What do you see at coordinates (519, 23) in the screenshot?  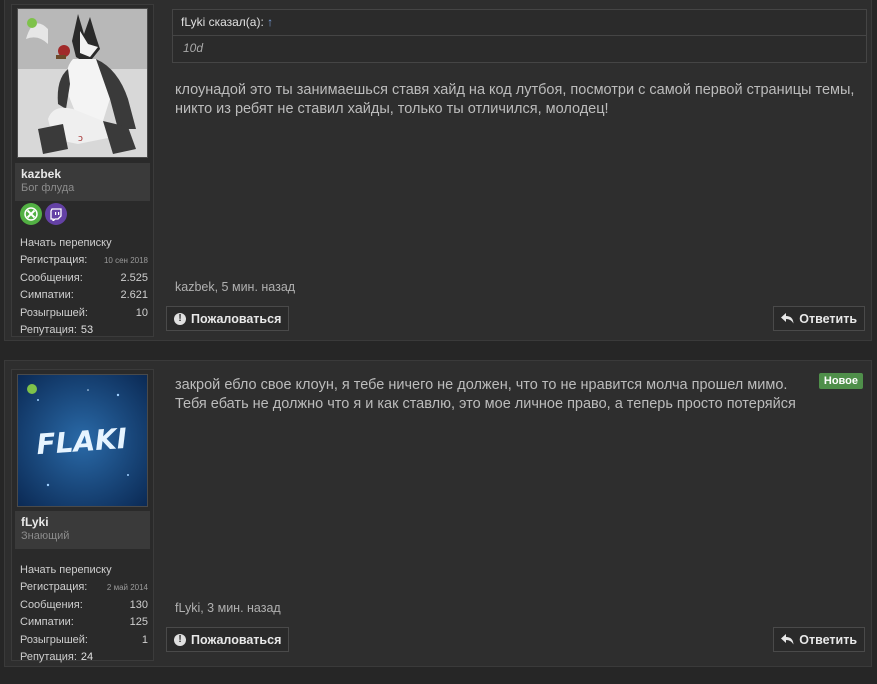 I see `quote-header: fLyki сказал(а): ↑` at bounding box center [519, 23].